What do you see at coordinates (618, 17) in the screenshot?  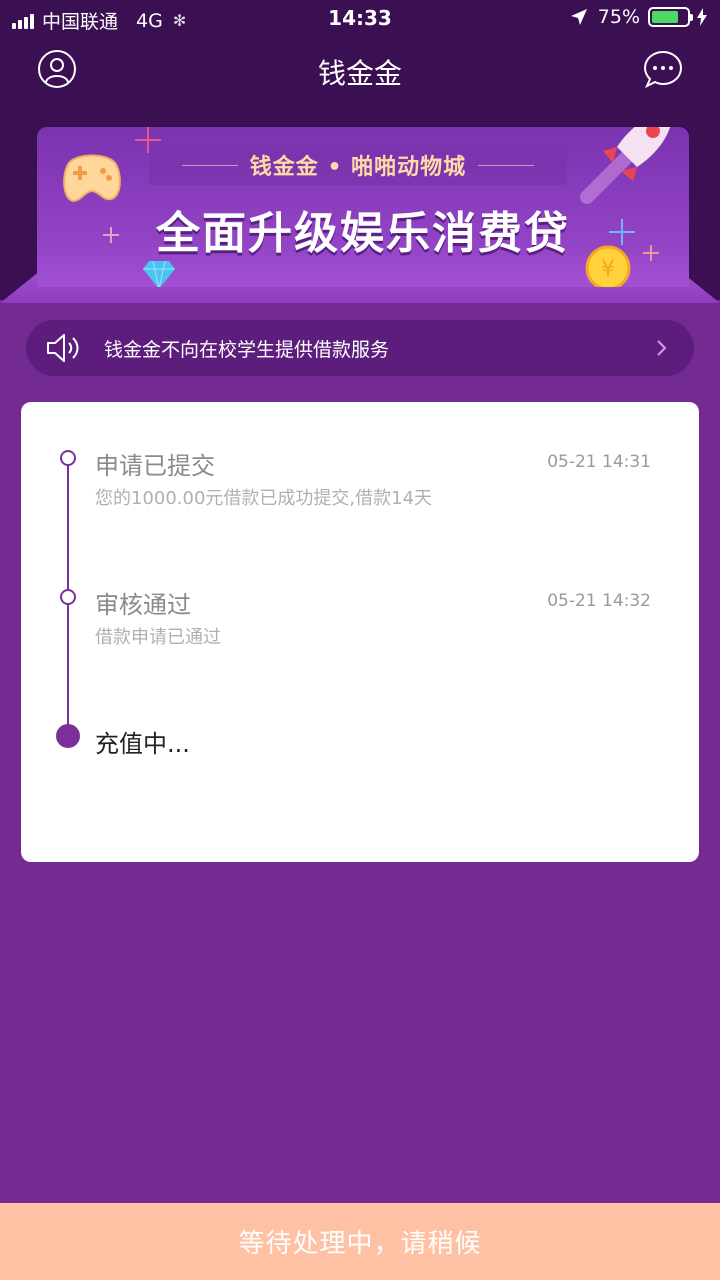 I see `battery-percentage: 75%` at bounding box center [618, 17].